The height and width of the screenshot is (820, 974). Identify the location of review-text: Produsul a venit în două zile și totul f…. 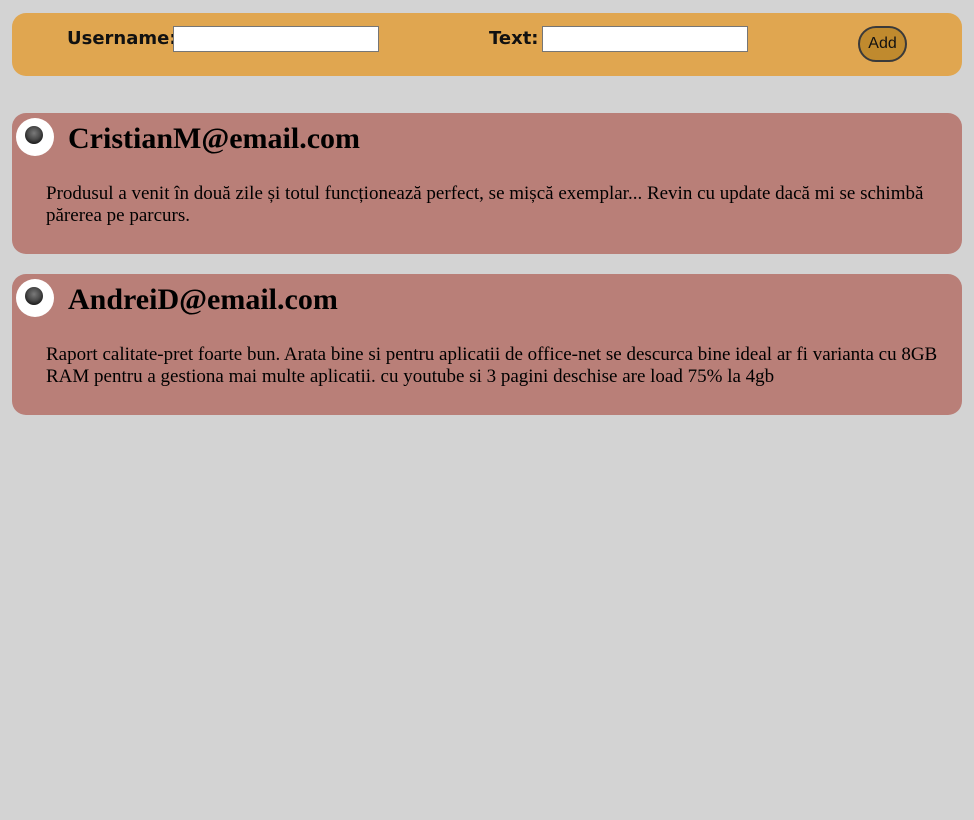
(485, 204).